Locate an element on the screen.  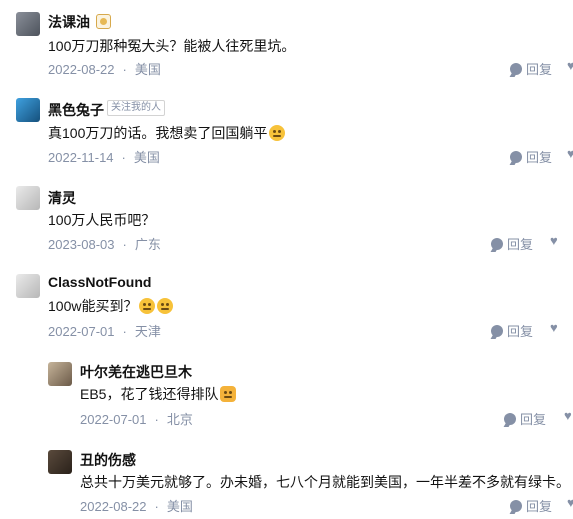
comment-date: 2022-07-01 is located at coordinates (81, 331).